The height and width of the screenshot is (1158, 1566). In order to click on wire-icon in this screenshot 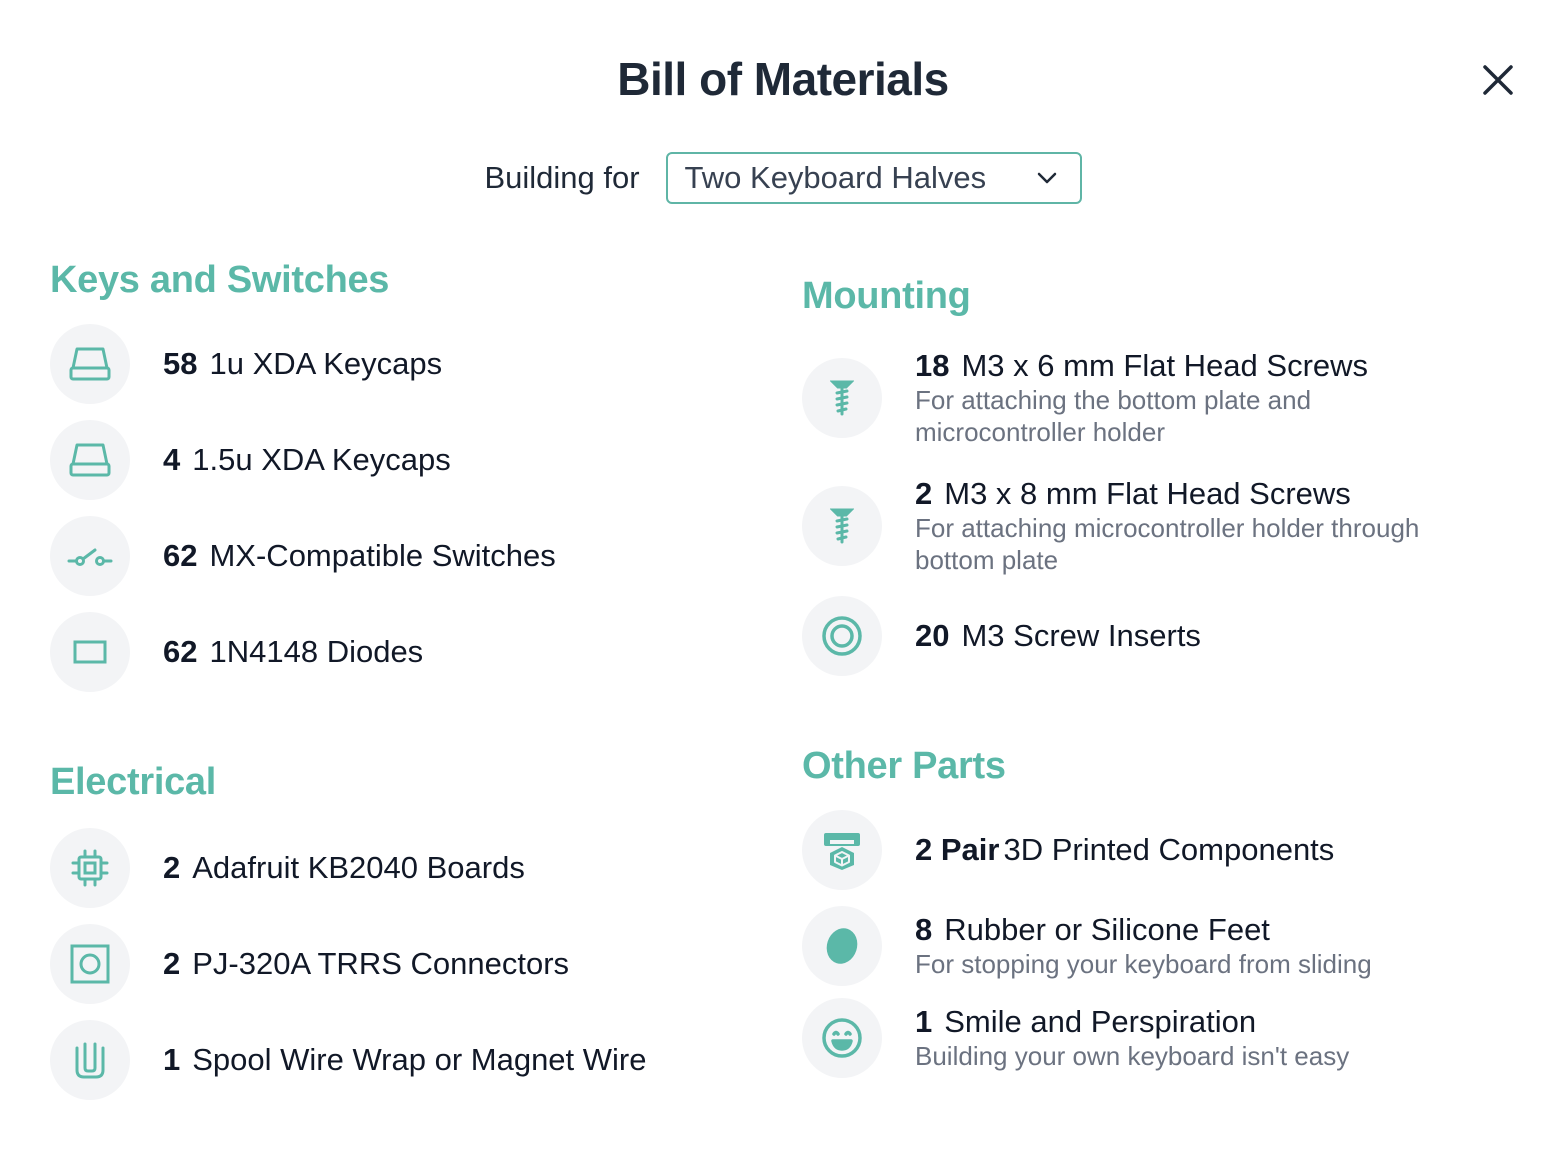, I will do `click(90, 1060)`.